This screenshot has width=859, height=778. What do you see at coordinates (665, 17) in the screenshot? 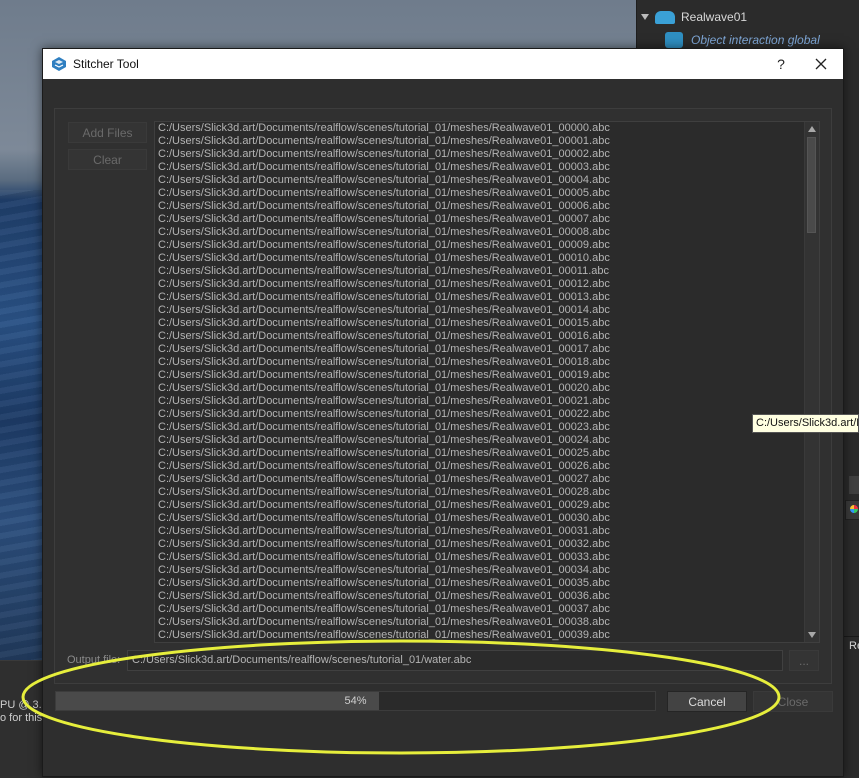
I see `realwave-icon` at bounding box center [665, 17].